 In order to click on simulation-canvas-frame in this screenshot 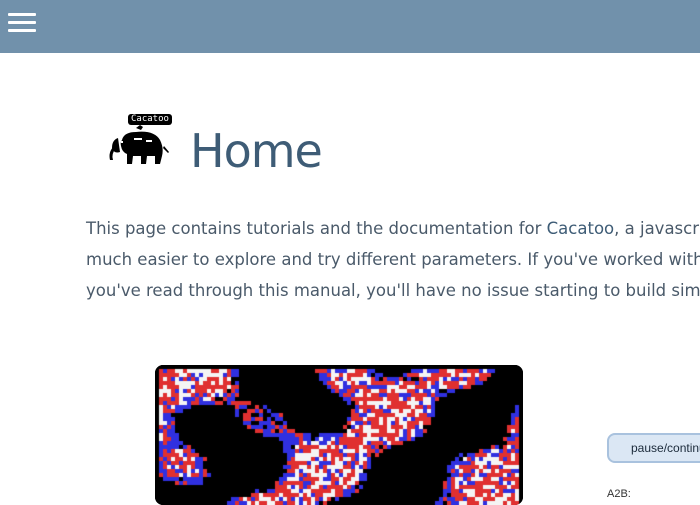, I will do `click(339, 435)`.